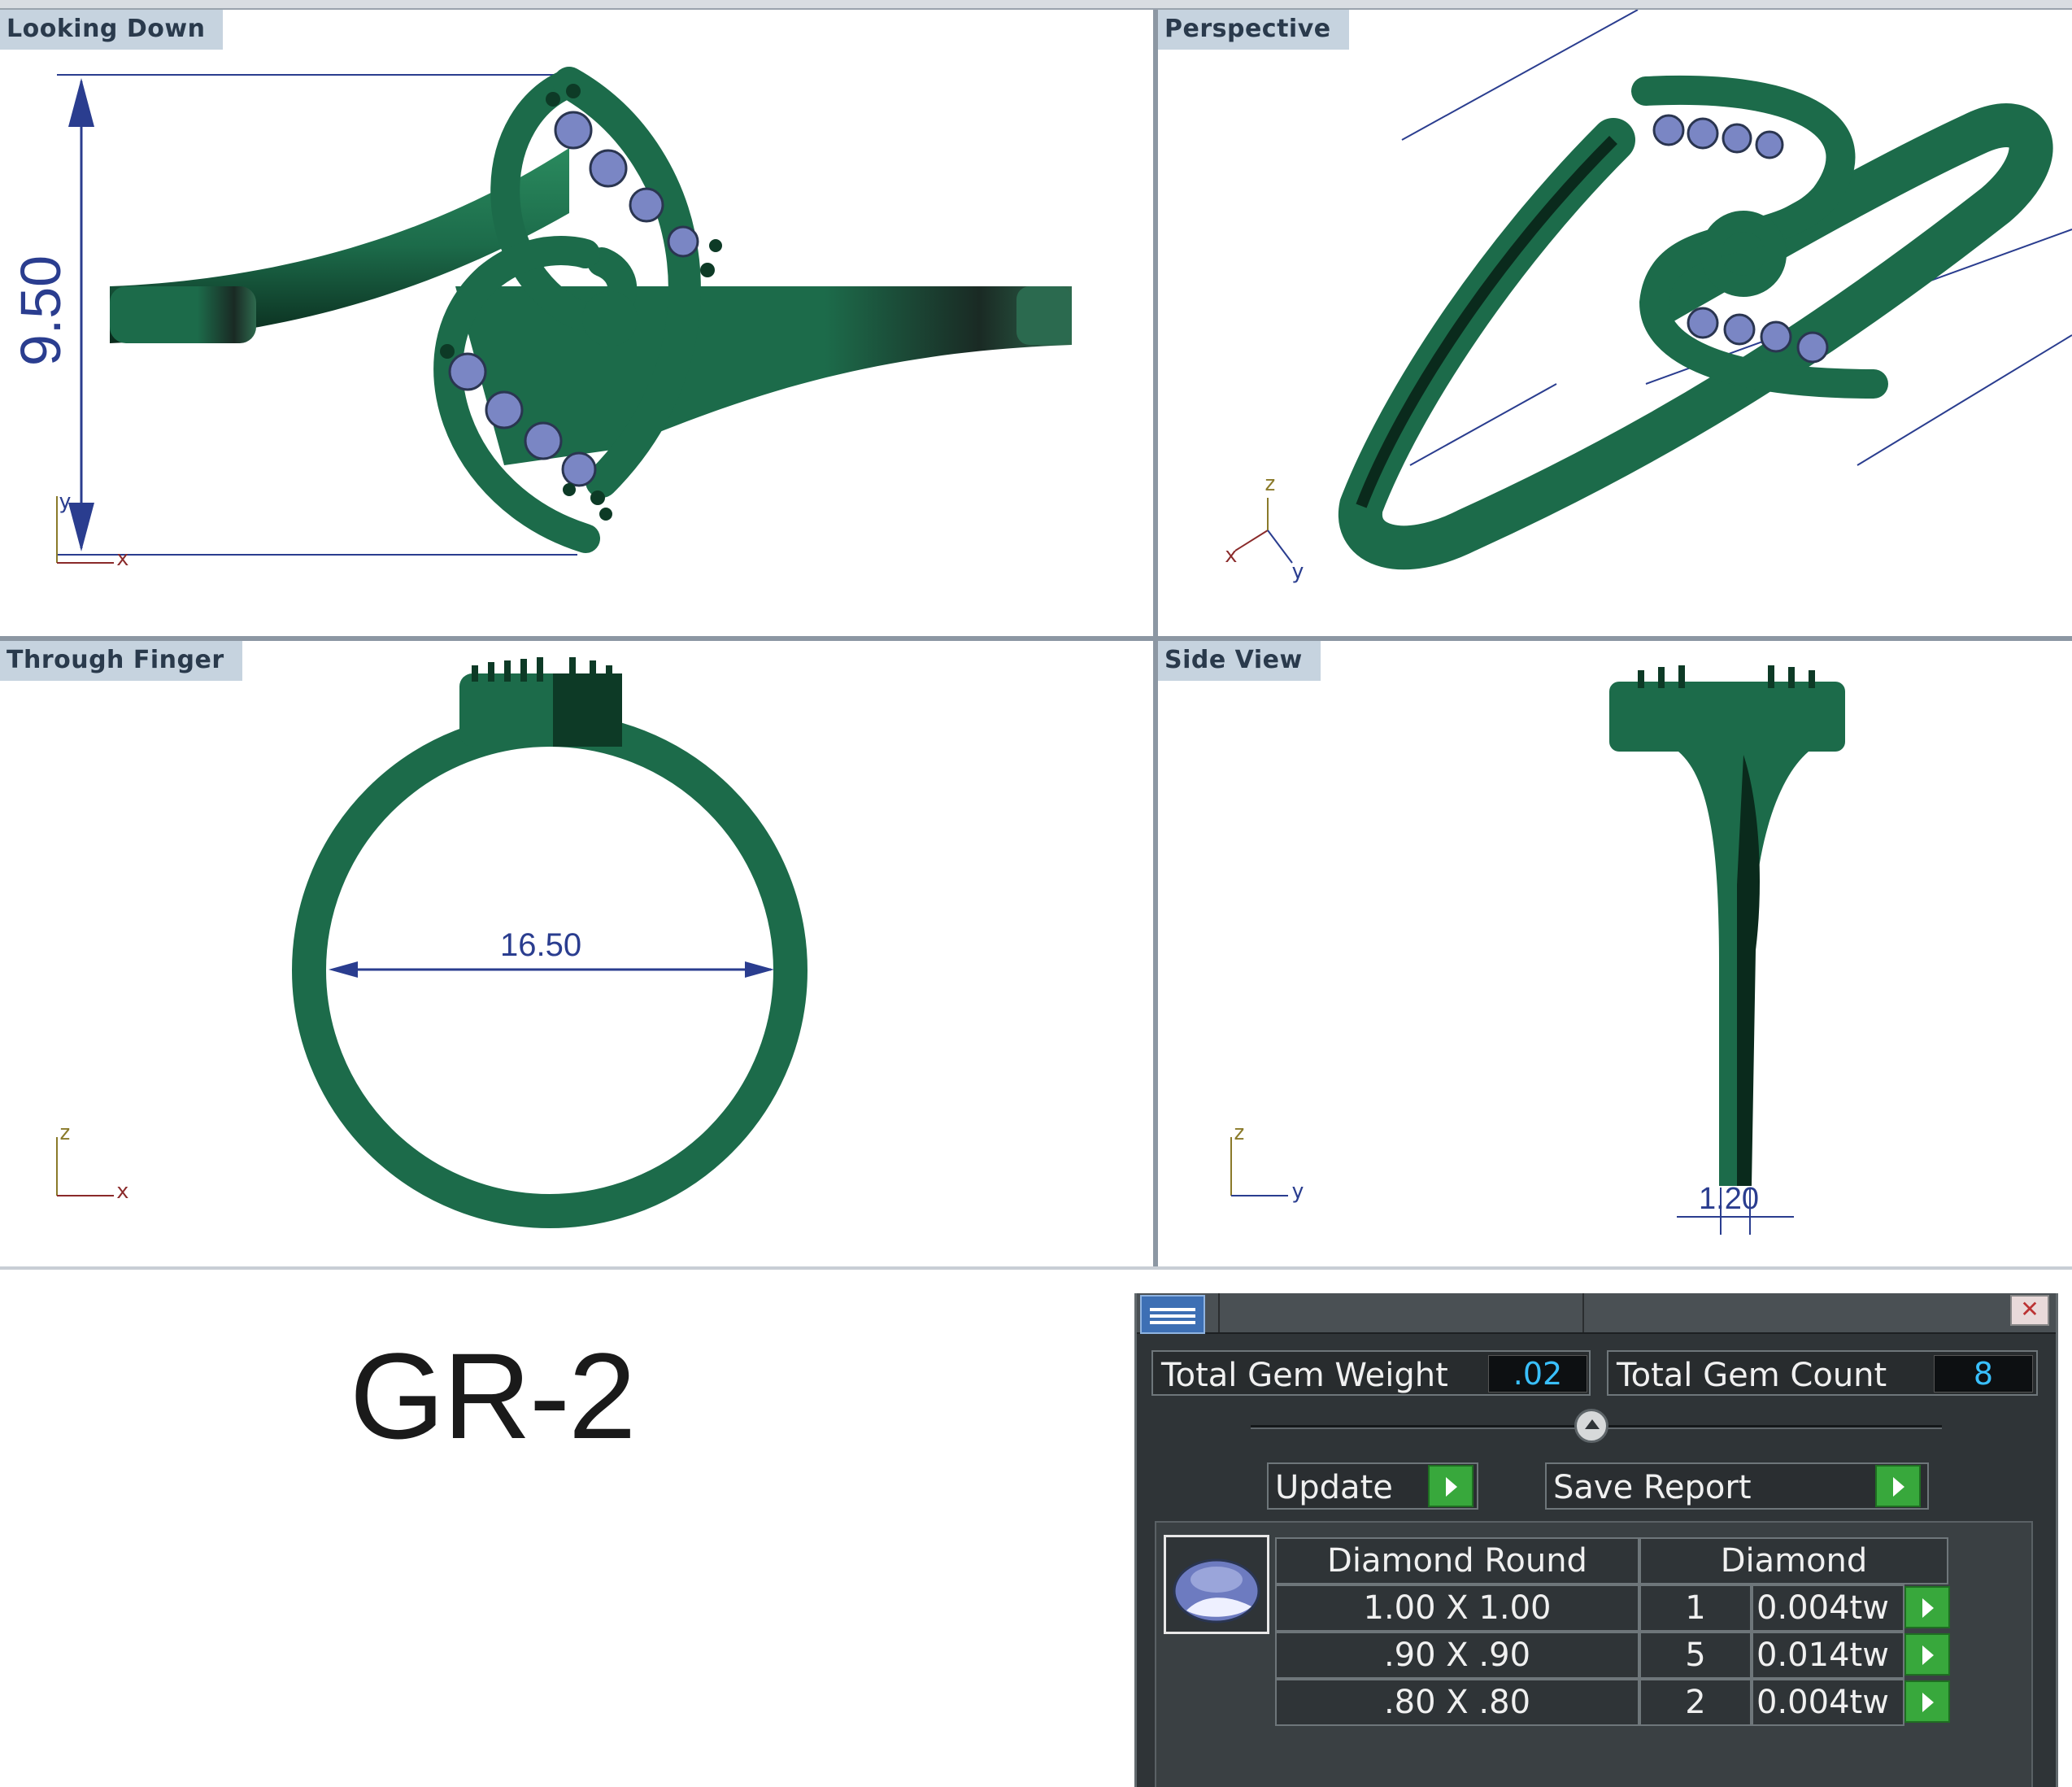 The height and width of the screenshot is (1787, 2072). I want to click on update-button: Update, so click(1372, 1486).